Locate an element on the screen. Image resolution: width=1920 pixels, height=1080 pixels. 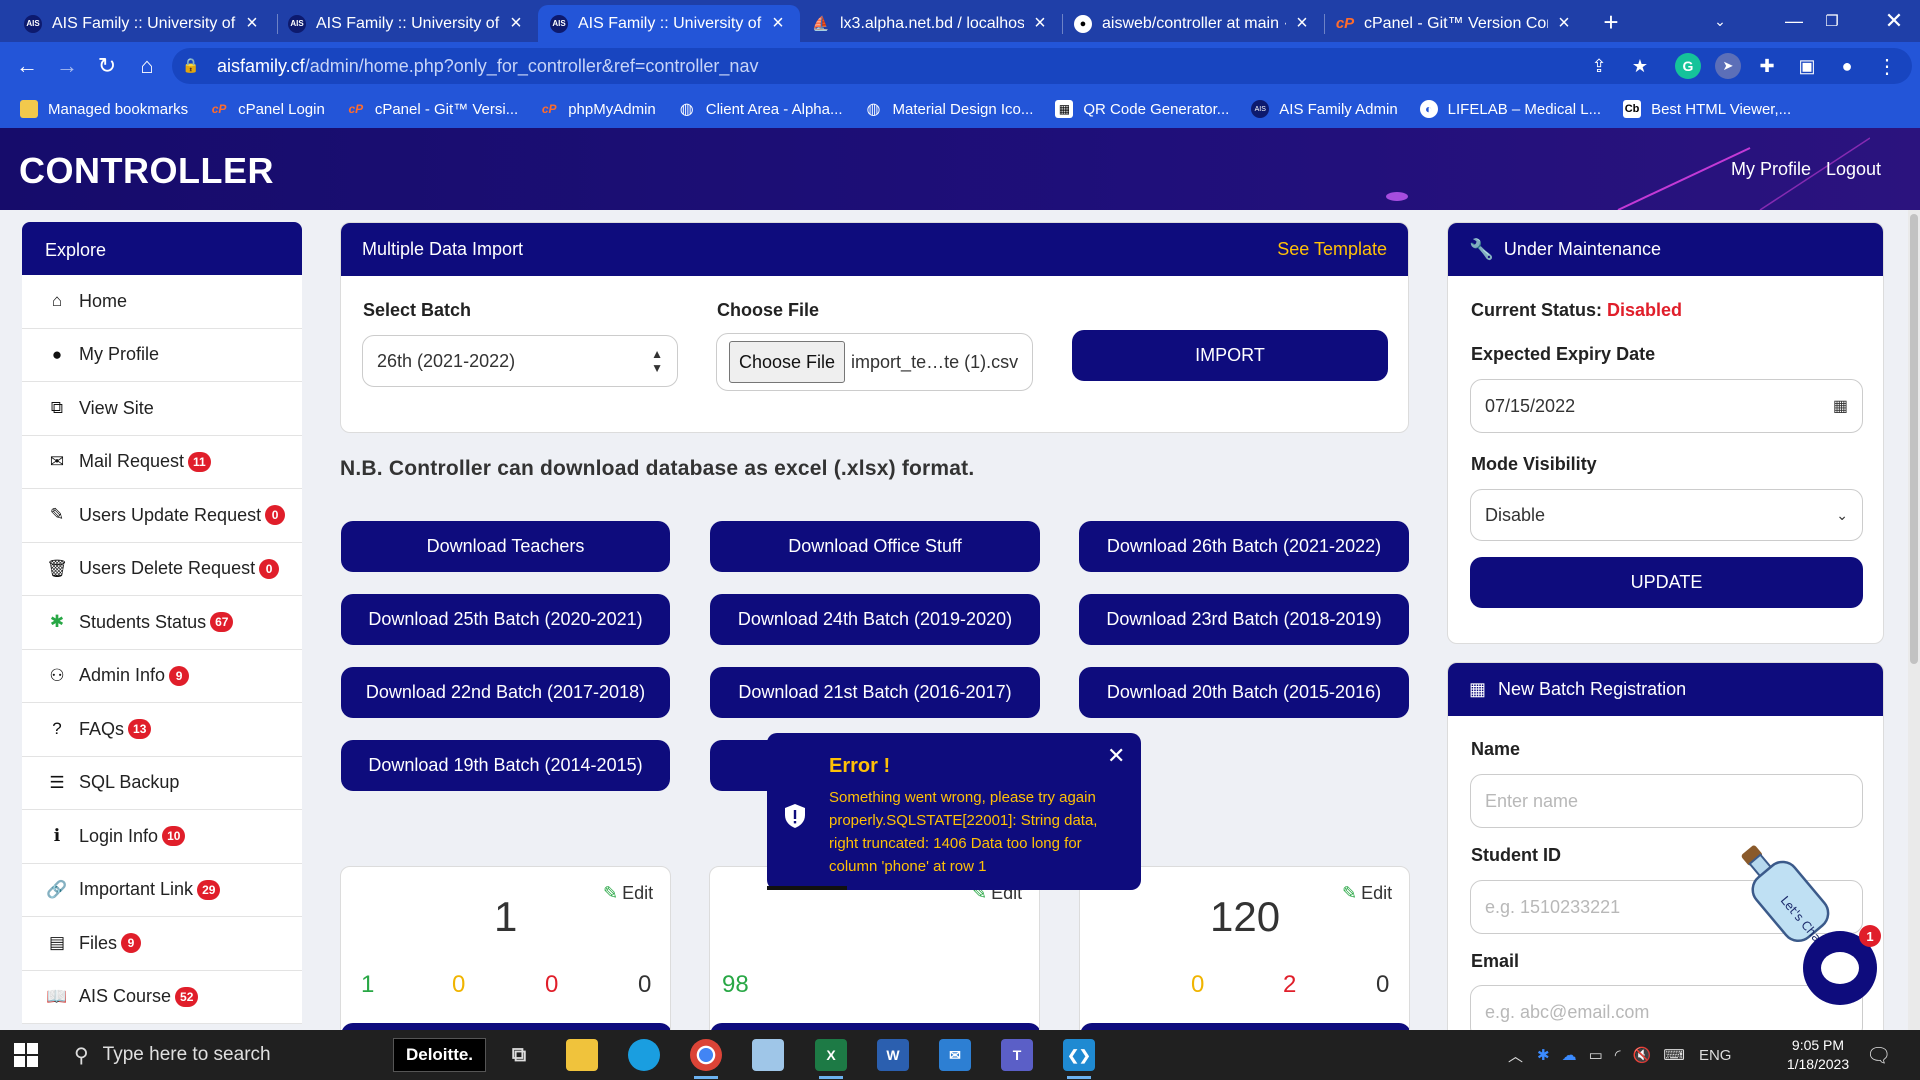
toast-close-icon: ✕ is located at coordinates (1116, 756).